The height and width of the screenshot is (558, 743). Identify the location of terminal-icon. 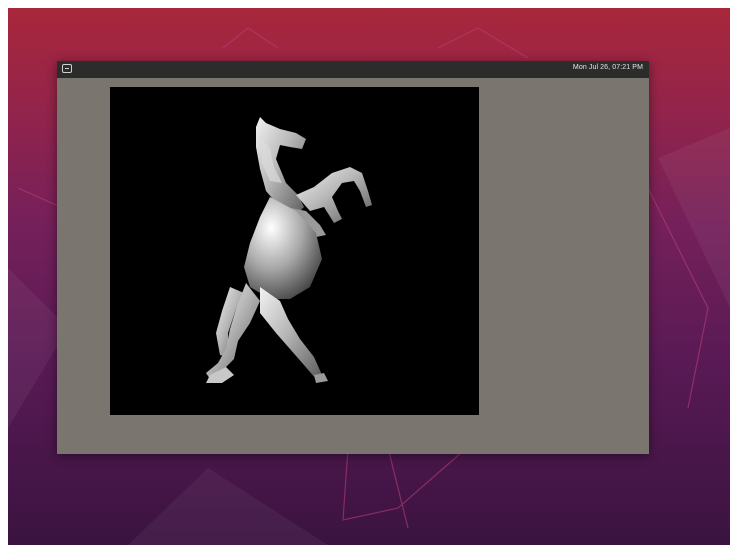
(67, 68).